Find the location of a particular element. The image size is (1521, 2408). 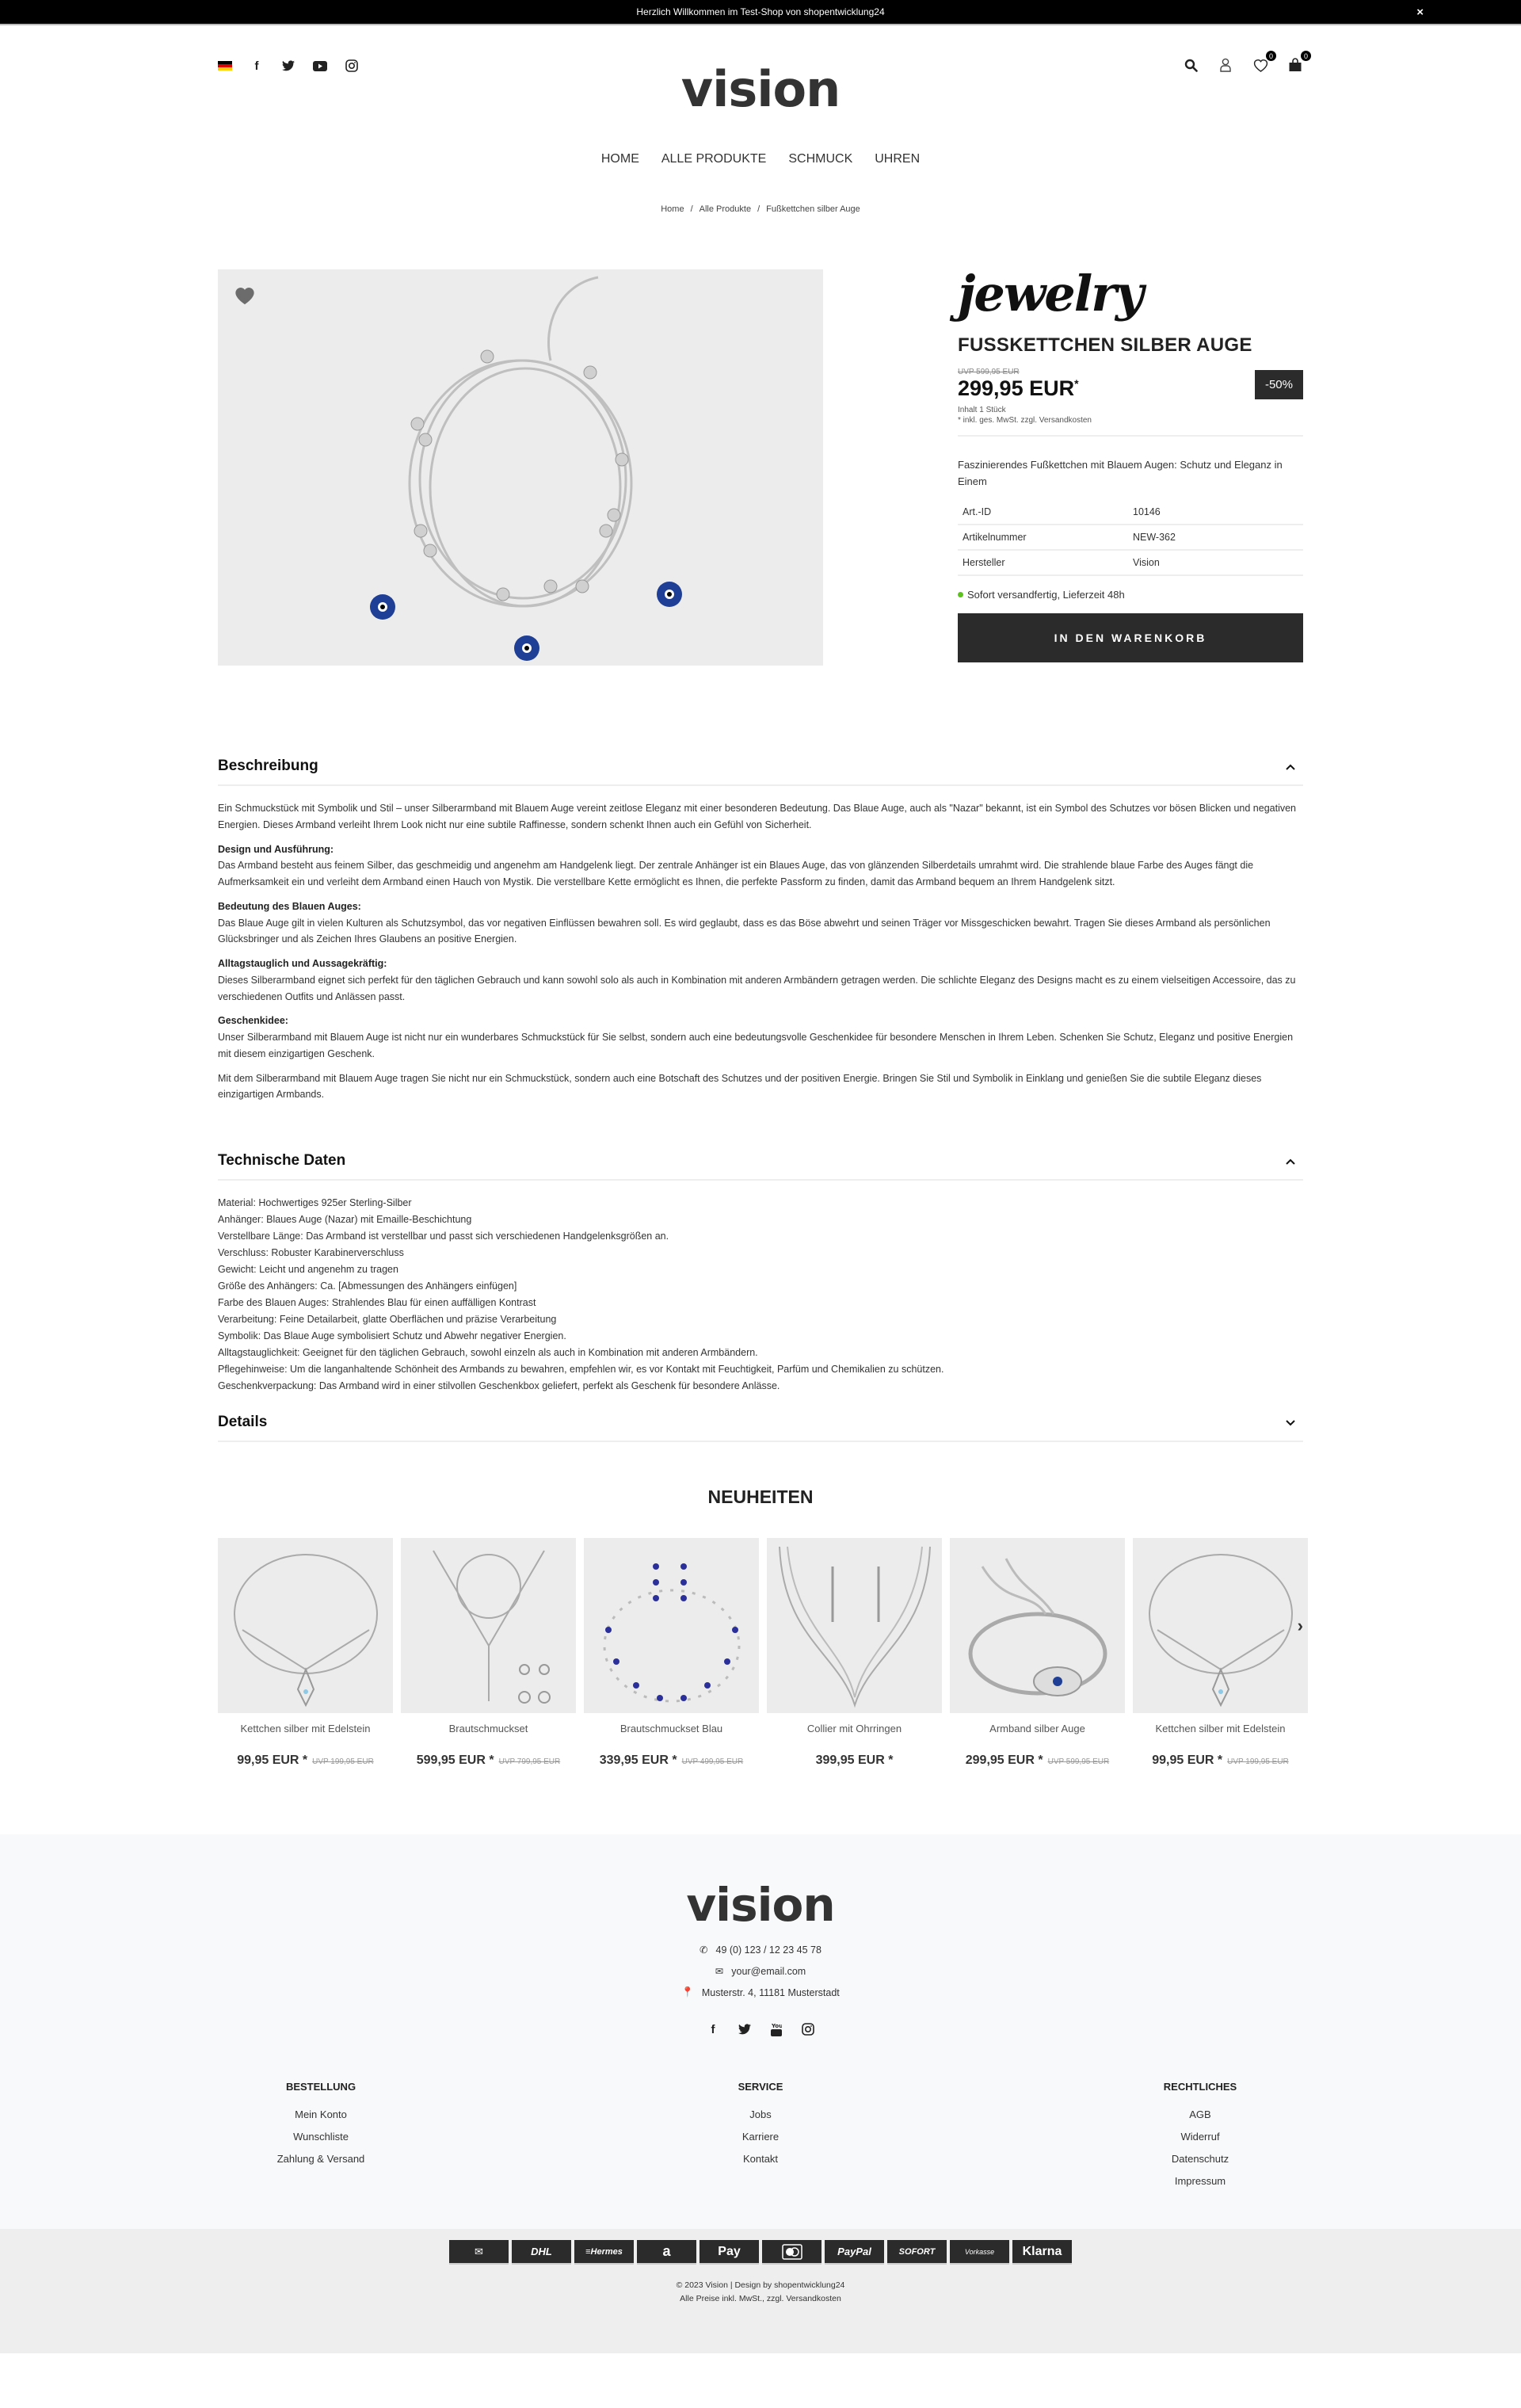

site-logo: vision is located at coordinates (761, 89).